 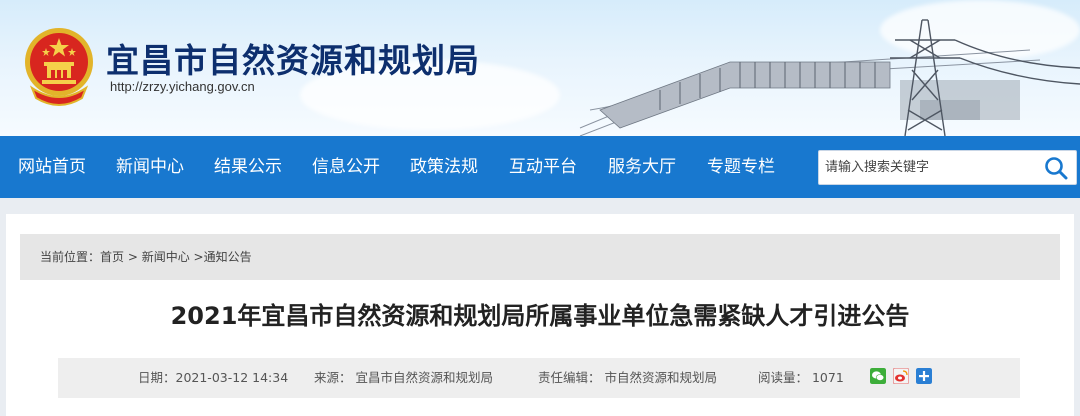 I want to click on more-share-icon, so click(x=924, y=376).